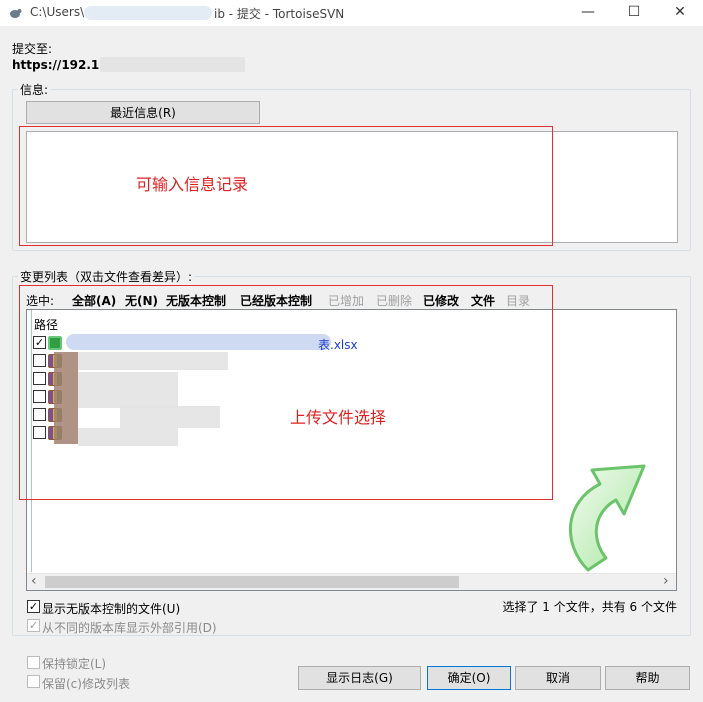 The height and width of the screenshot is (702, 703). What do you see at coordinates (351, 13) in the screenshot?
I see `title-bar: C:\Users\ ib - 提交 - TortoiseSVN — ☐ ✕` at bounding box center [351, 13].